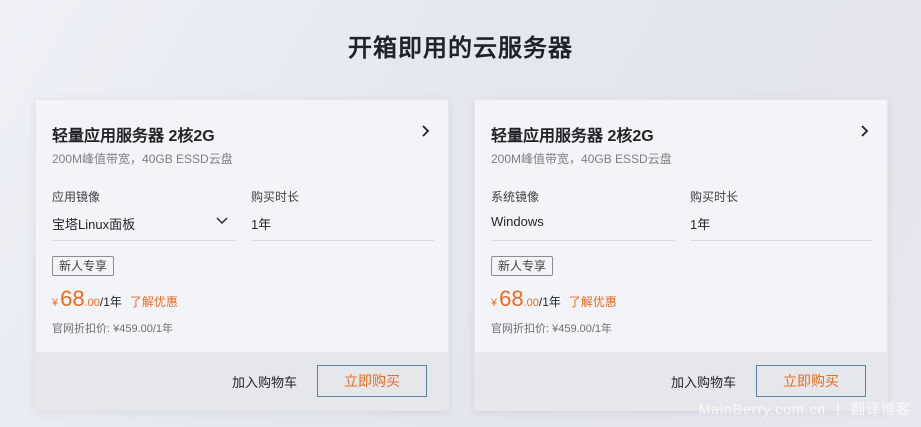  Describe the element at coordinates (222, 220) in the screenshot. I see `chevron-down-icon` at that location.